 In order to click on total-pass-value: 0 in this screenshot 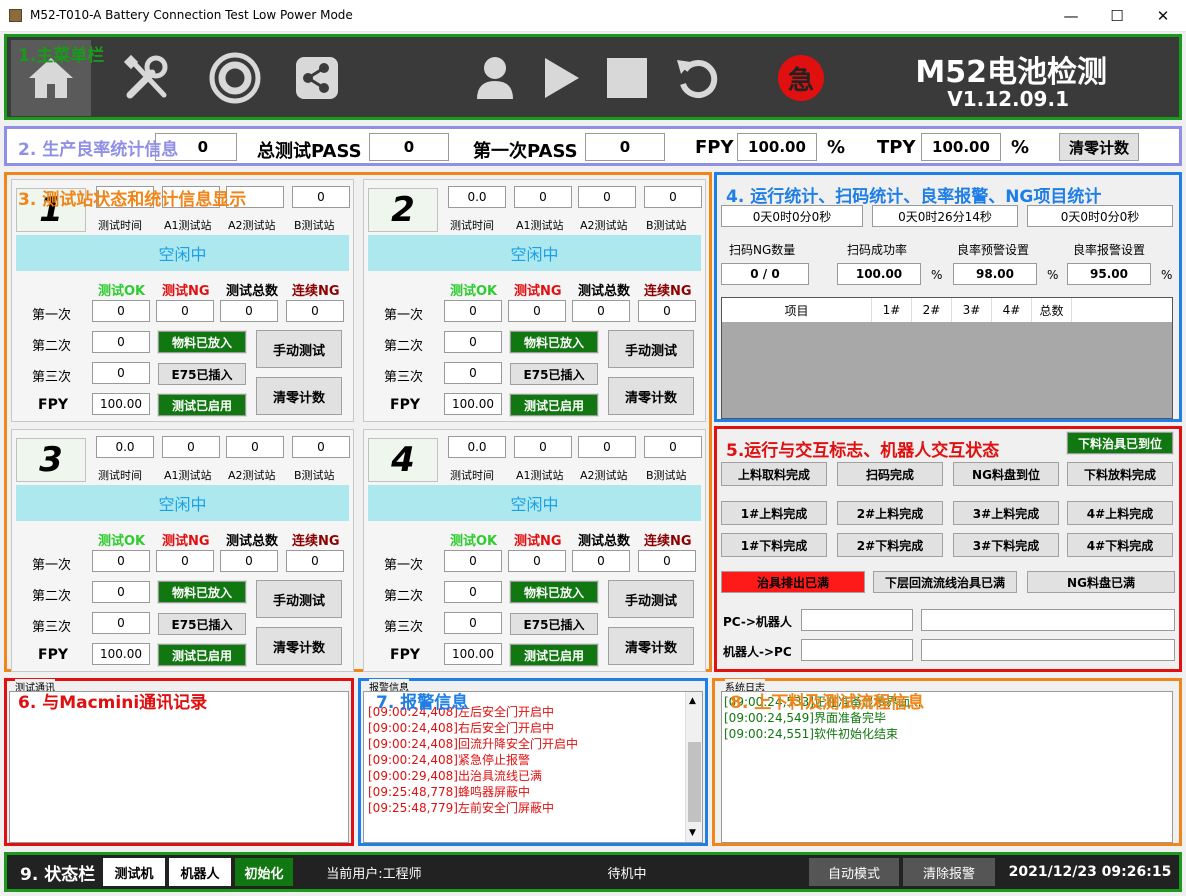, I will do `click(409, 147)`.